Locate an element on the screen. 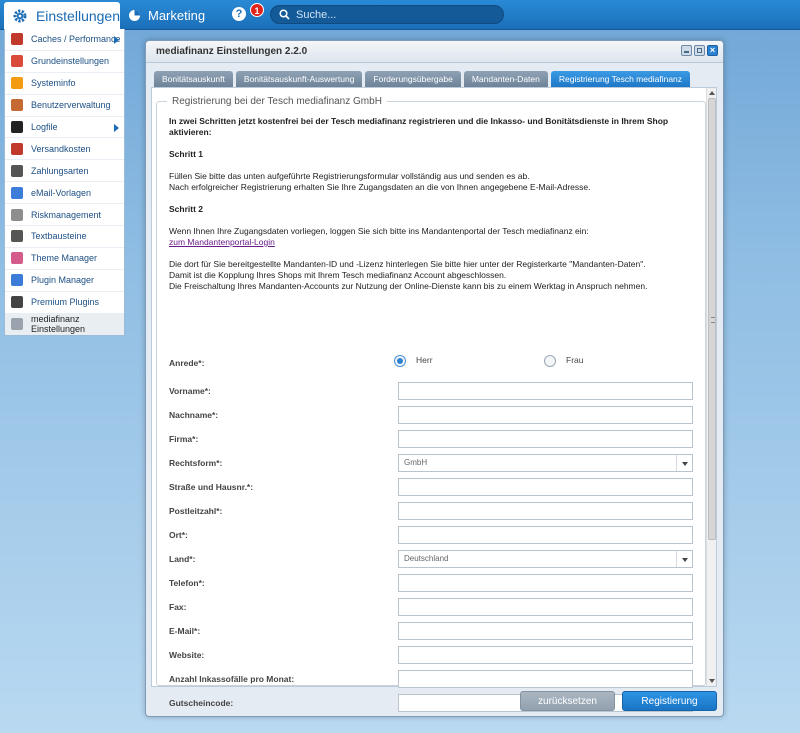 The width and height of the screenshot is (800, 733). scroll-grip-icon is located at coordinates (713, 320).